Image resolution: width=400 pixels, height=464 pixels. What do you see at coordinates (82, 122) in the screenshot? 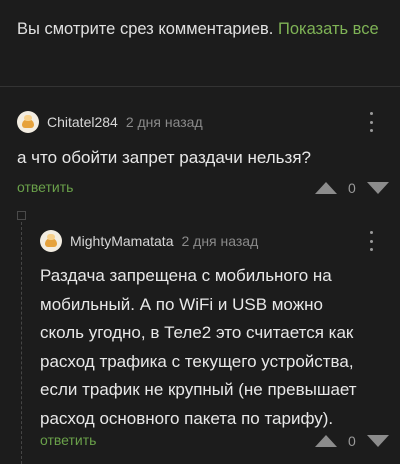
I see `username: Chitatel284` at bounding box center [82, 122].